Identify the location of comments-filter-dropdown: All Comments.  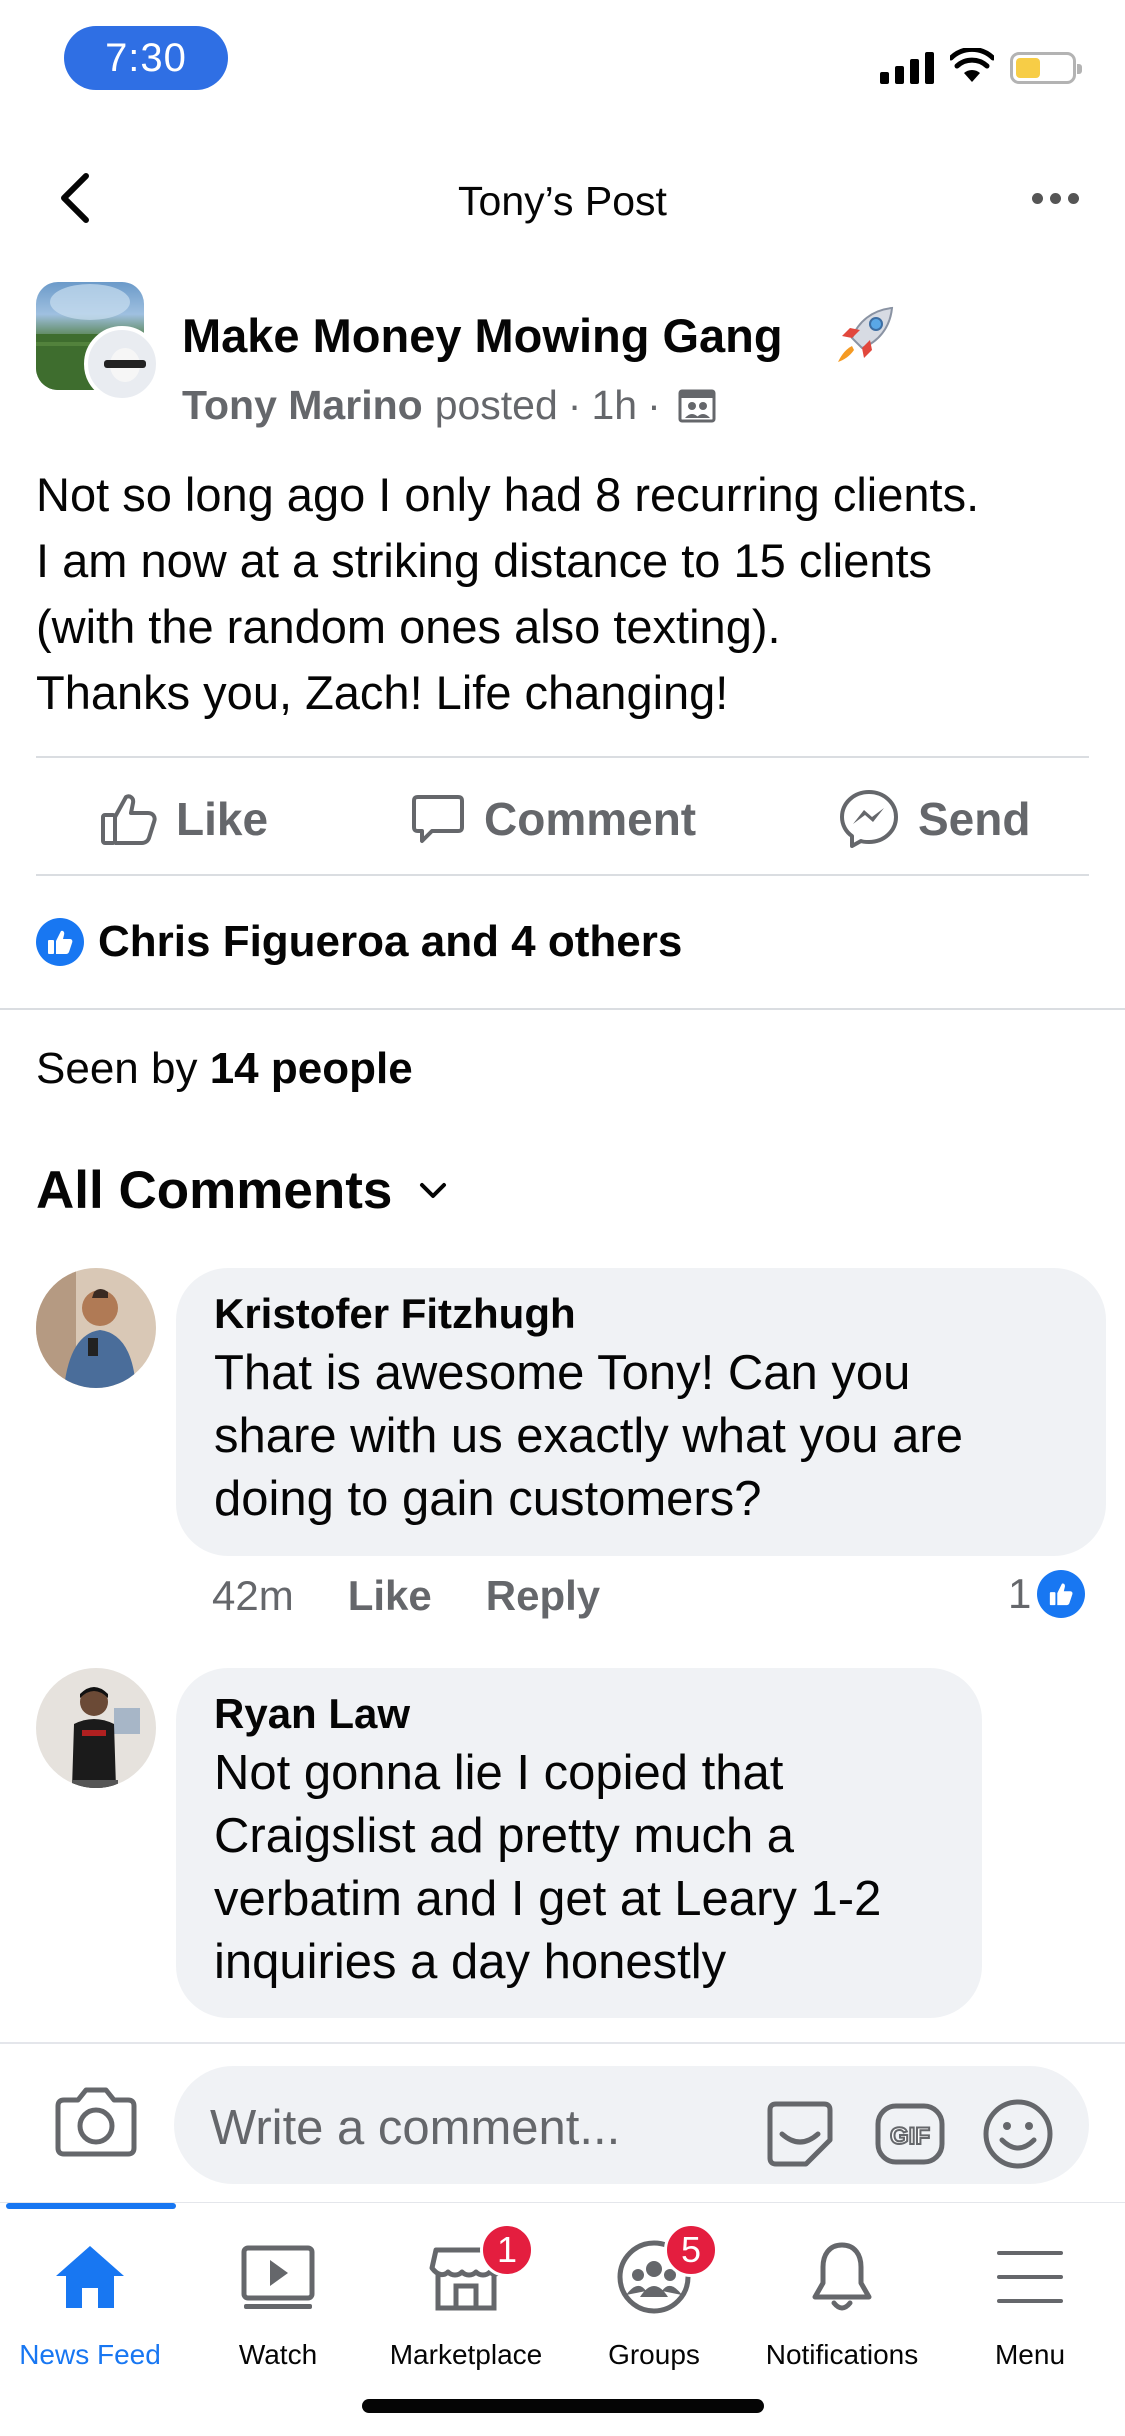
(242, 1190).